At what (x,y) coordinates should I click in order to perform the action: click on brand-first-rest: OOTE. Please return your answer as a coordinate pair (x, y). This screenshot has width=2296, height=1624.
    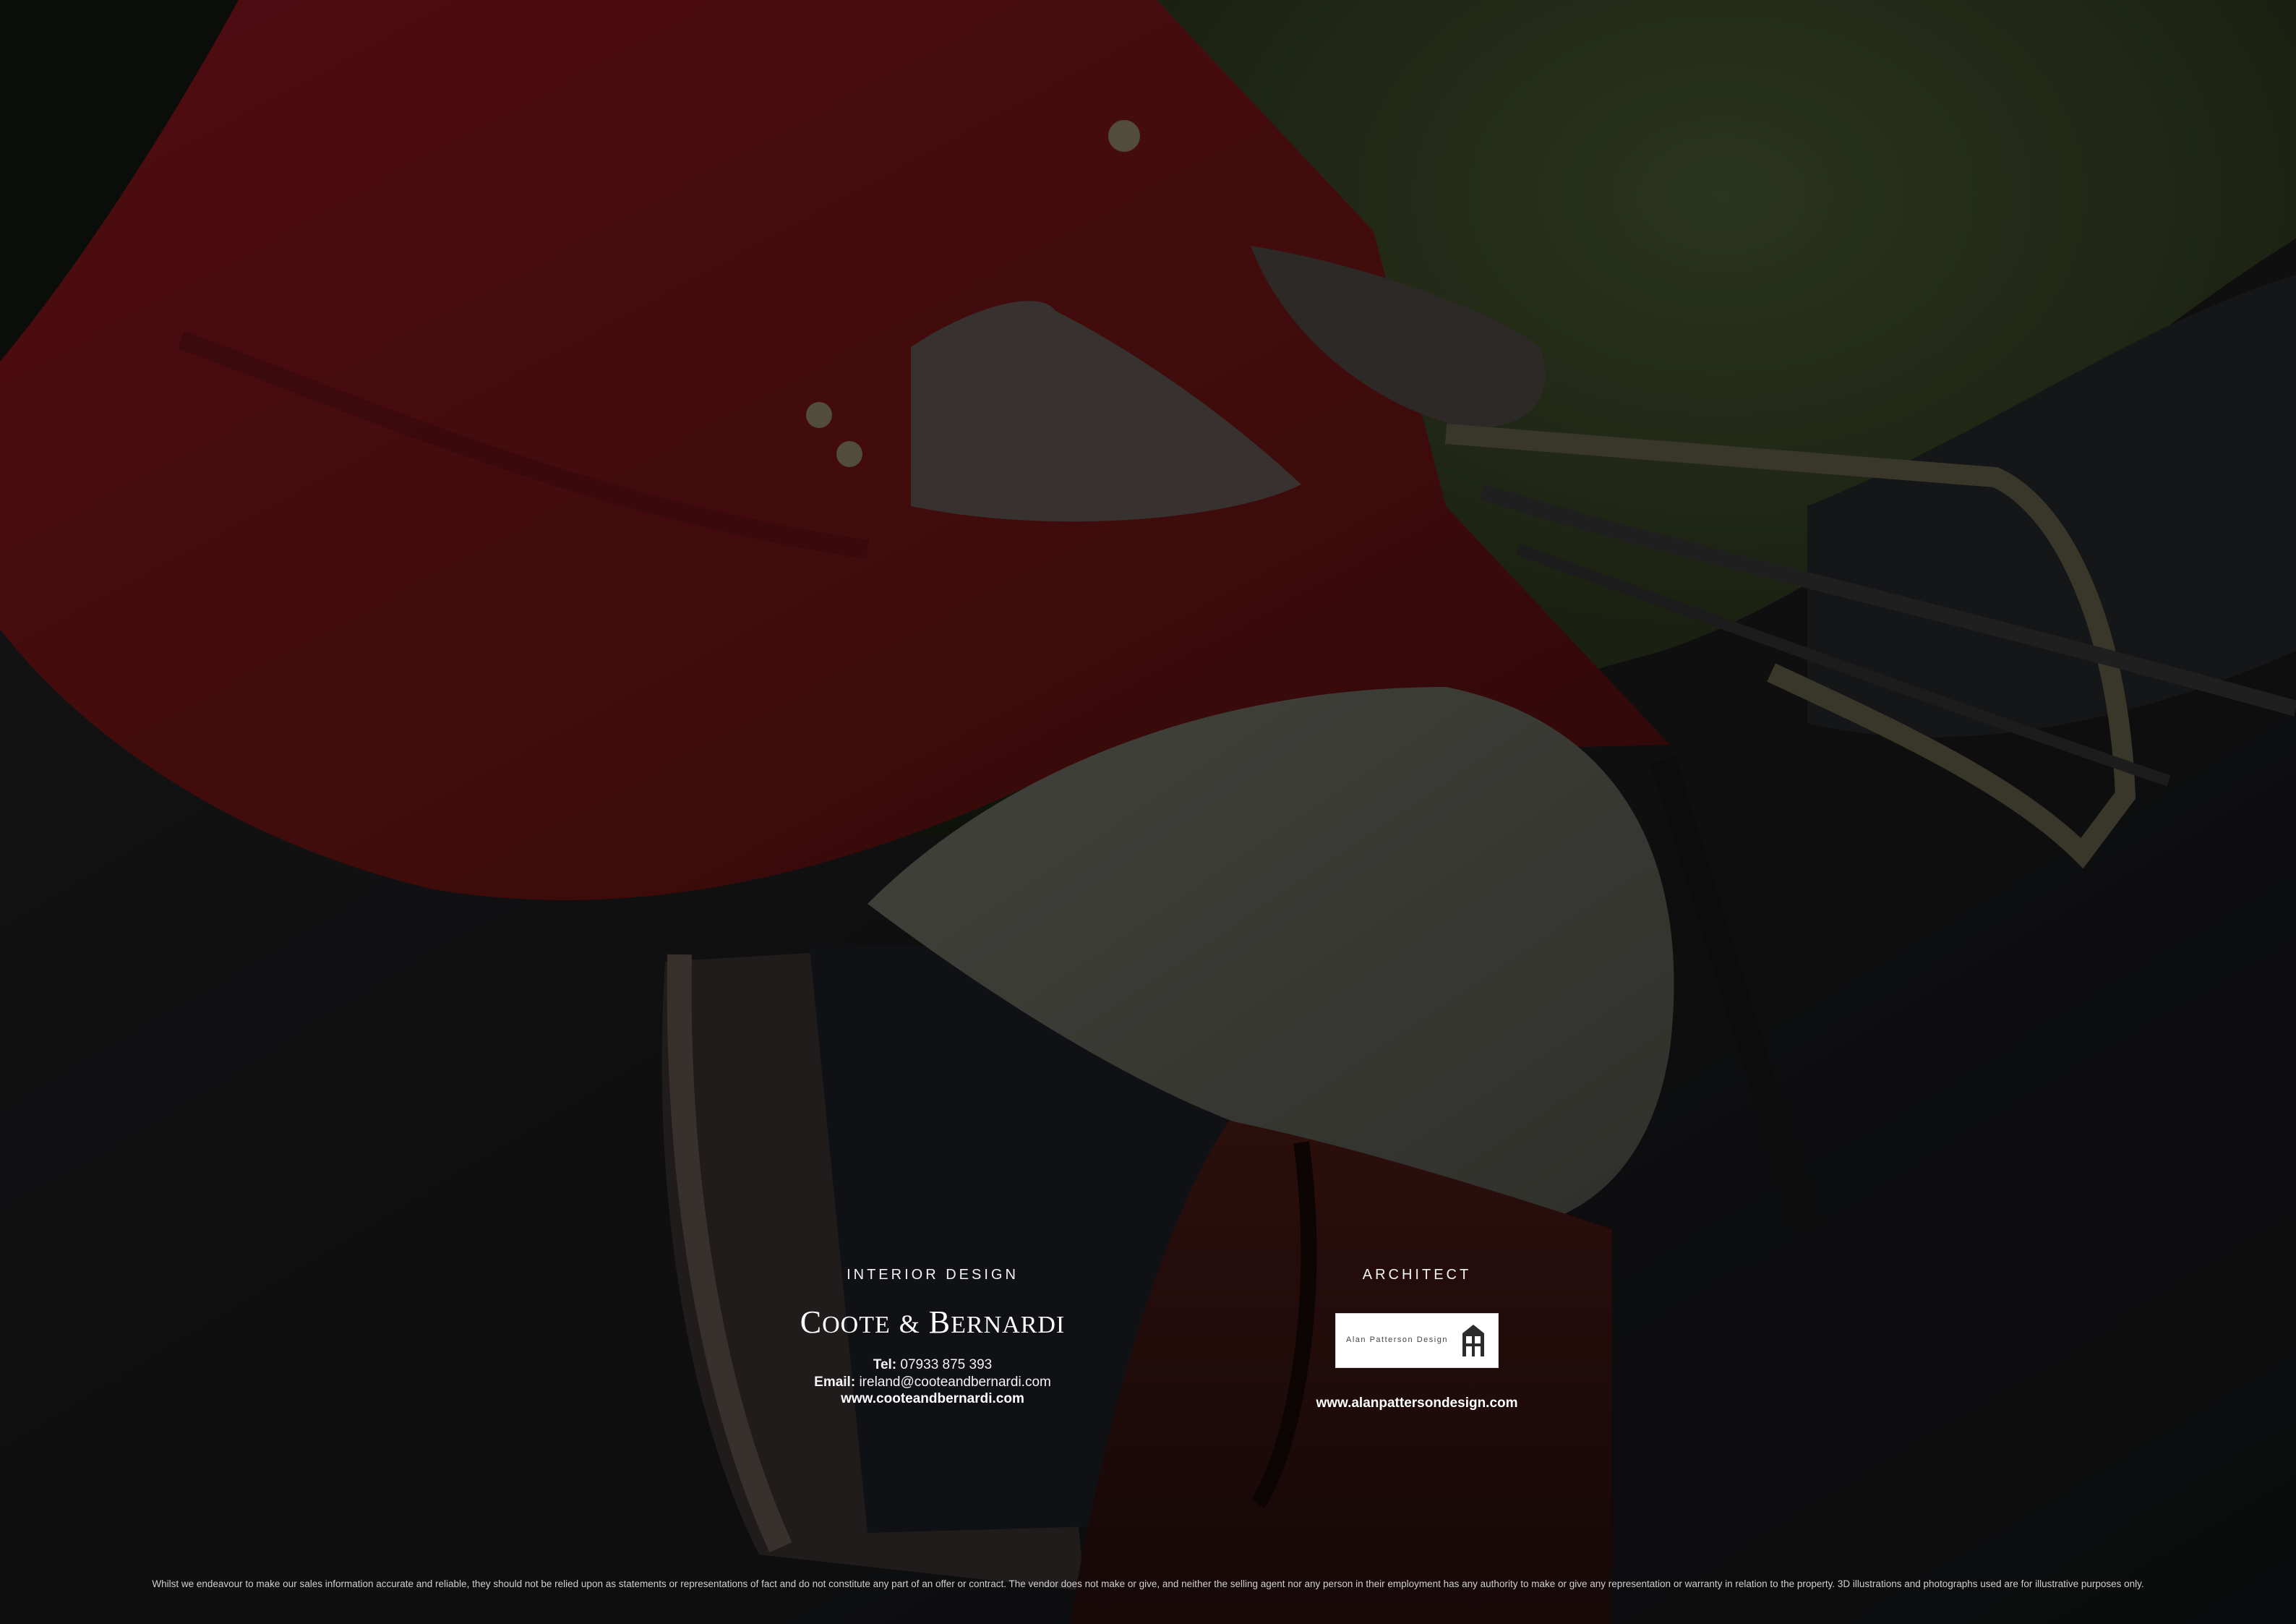
    Looking at the image, I should click on (856, 1325).